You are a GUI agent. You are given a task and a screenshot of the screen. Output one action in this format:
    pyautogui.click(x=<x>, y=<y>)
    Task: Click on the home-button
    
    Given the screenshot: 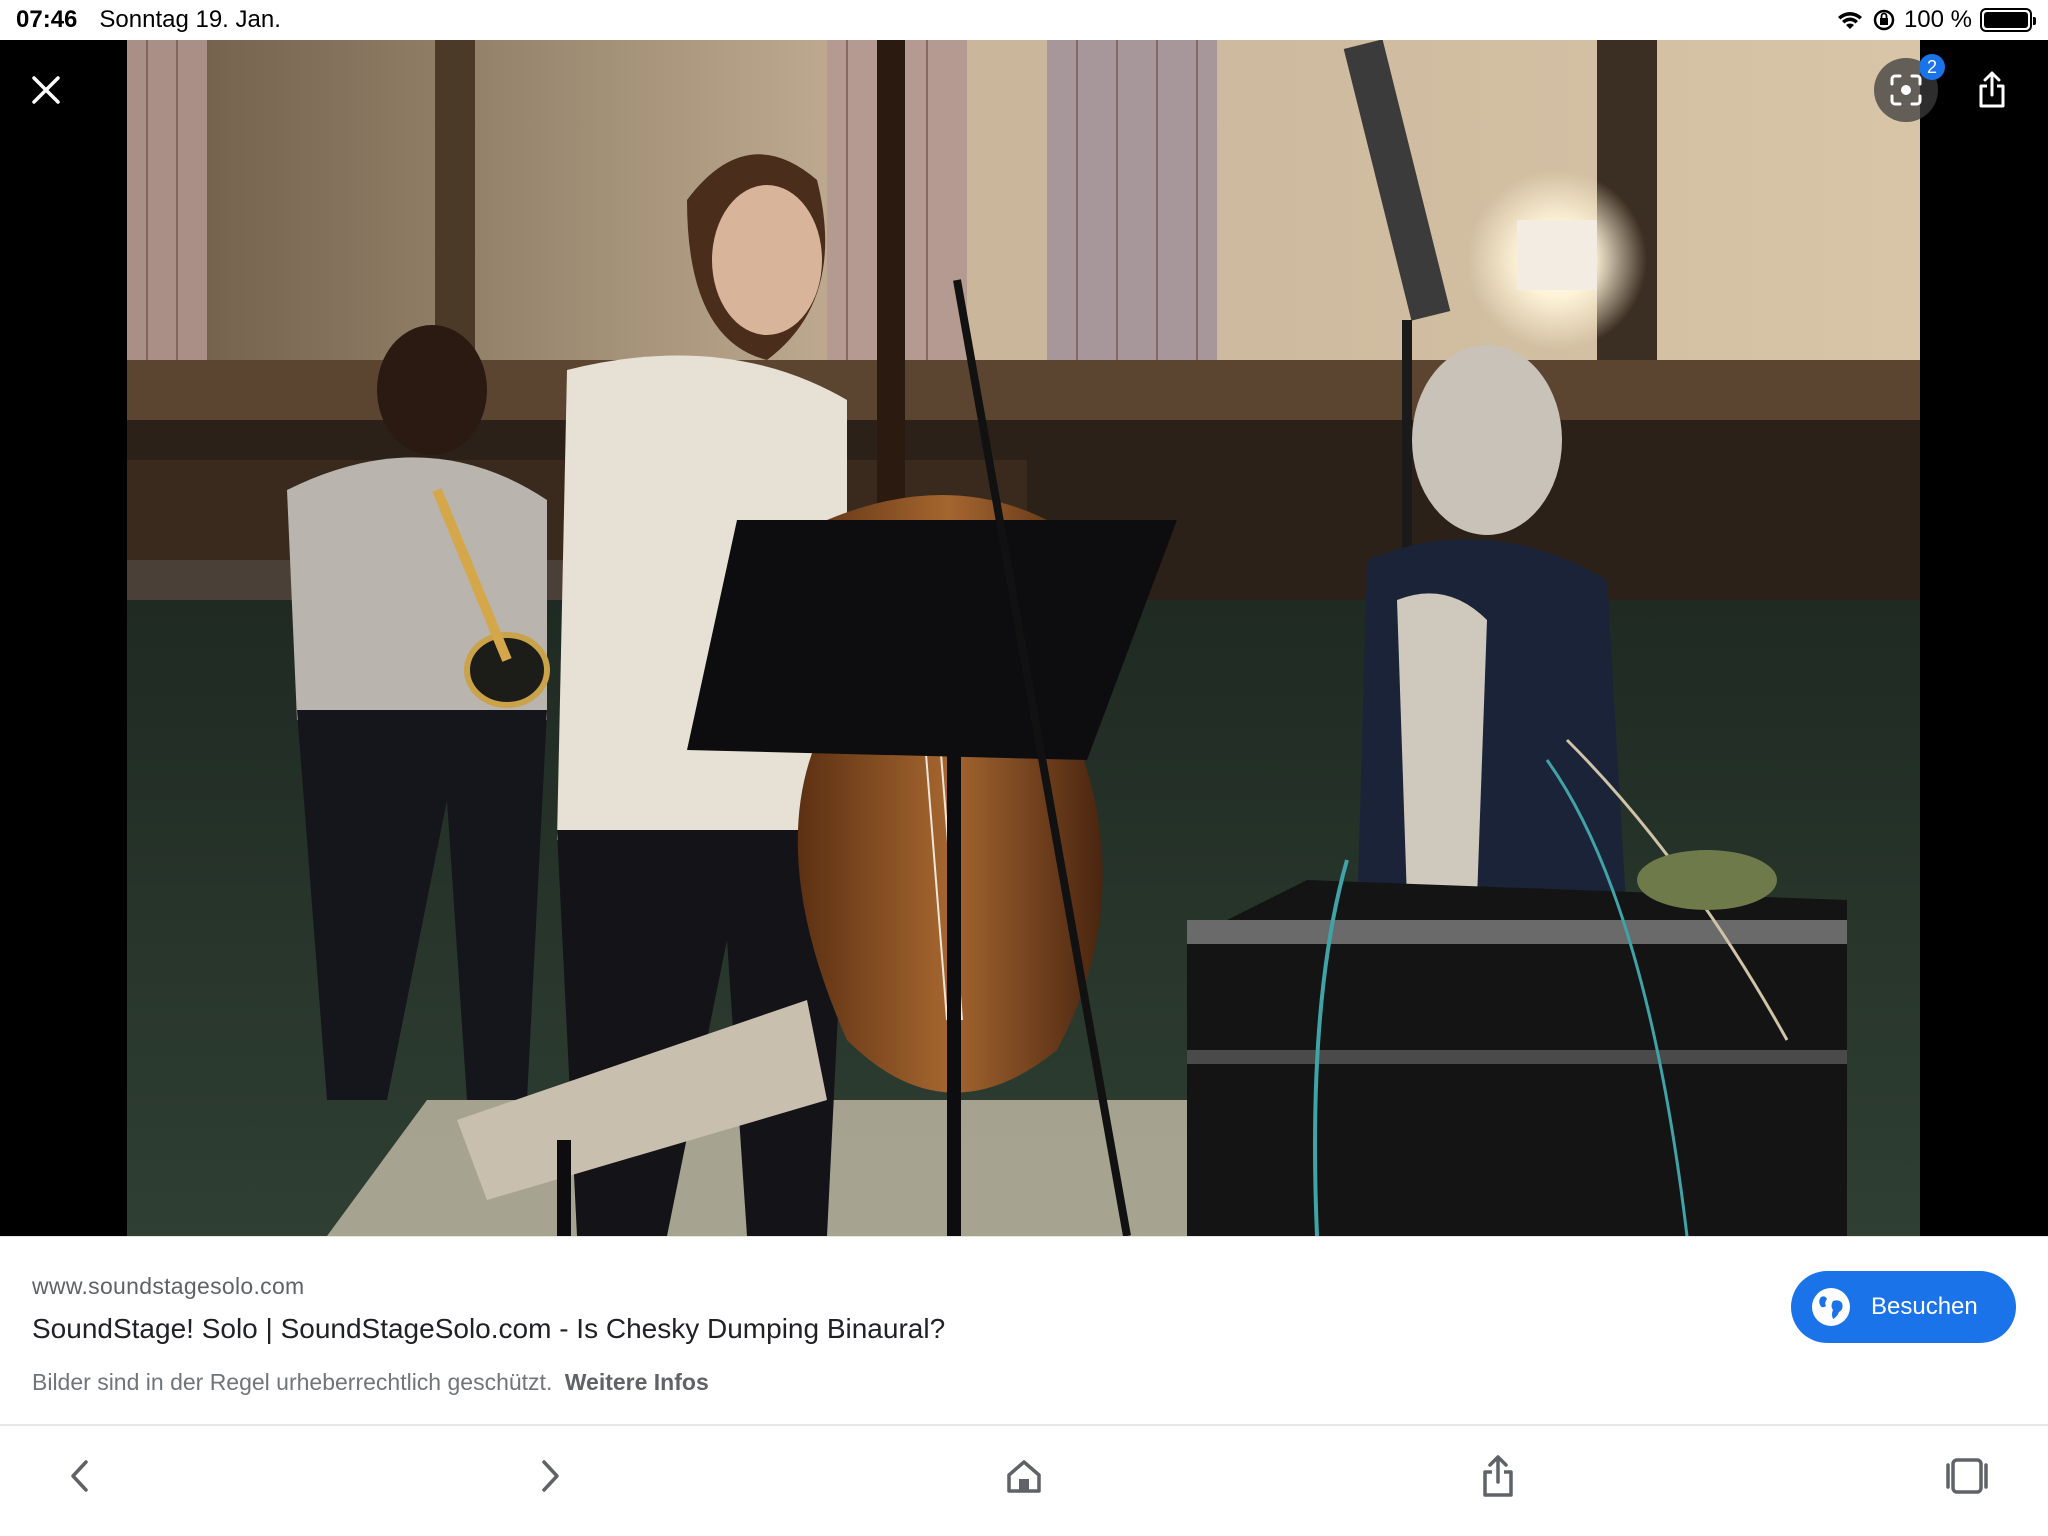 What is the action you would take?
    pyautogui.click(x=1024, y=1476)
    